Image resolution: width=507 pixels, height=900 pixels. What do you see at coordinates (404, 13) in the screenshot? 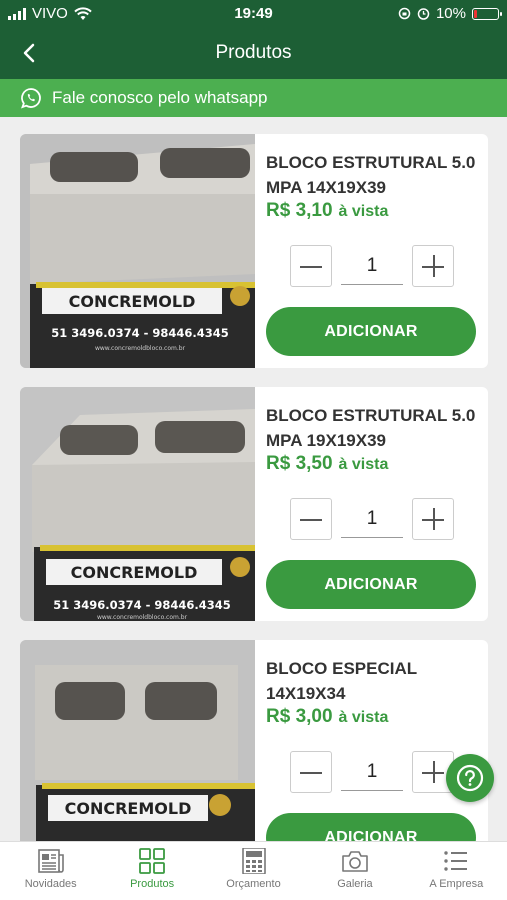
I see `orientation-lock-icon` at bounding box center [404, 13].